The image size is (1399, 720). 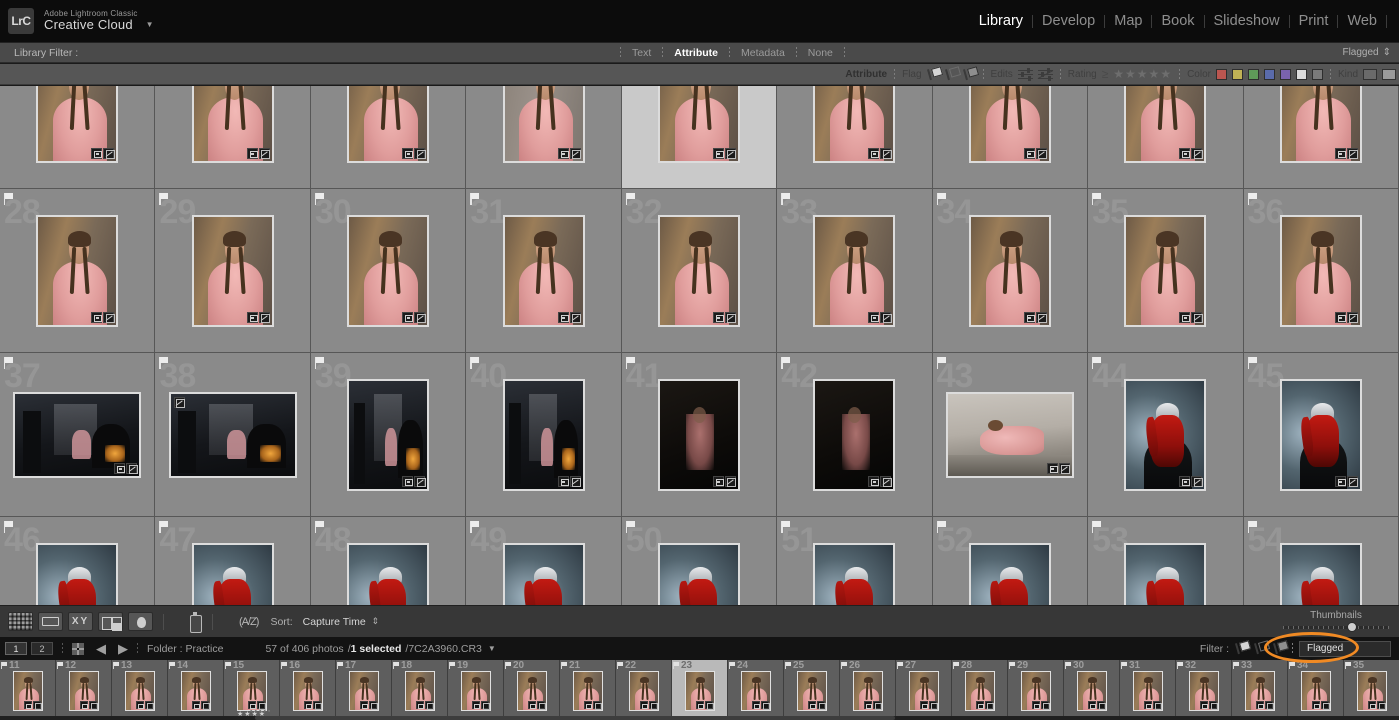 I want to click on filter-tab-metadata: Metadata, so click(x=763, y=53).